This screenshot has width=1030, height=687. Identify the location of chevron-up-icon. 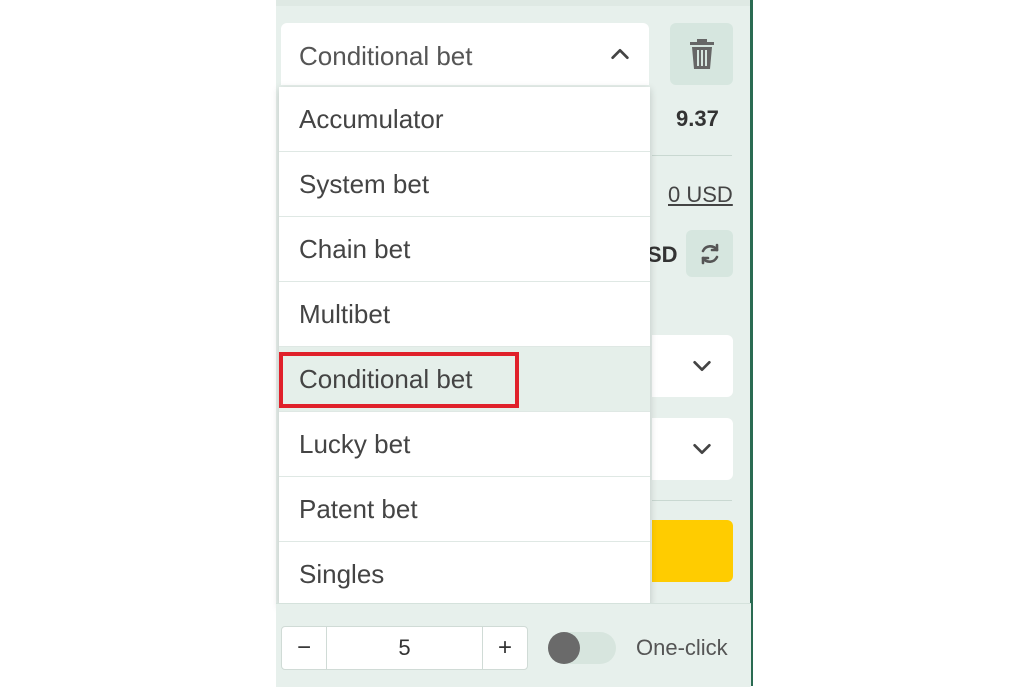
(620, 54).